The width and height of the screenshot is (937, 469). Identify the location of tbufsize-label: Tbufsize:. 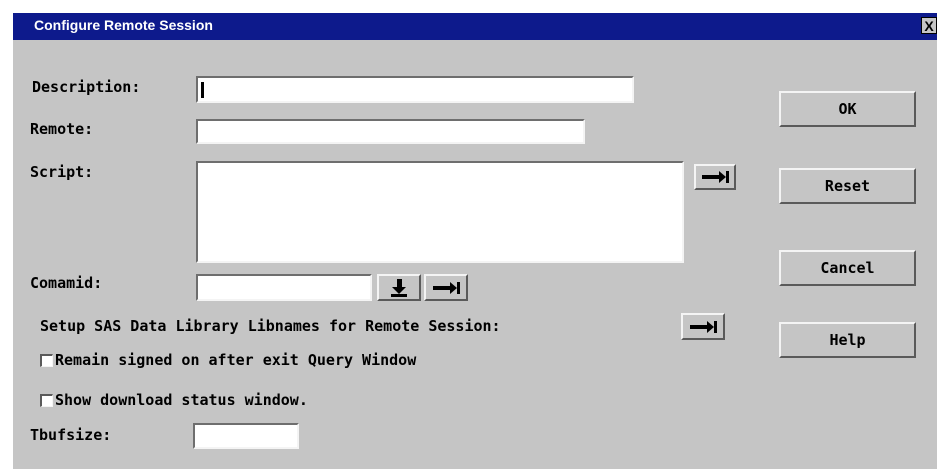
(71, 435).